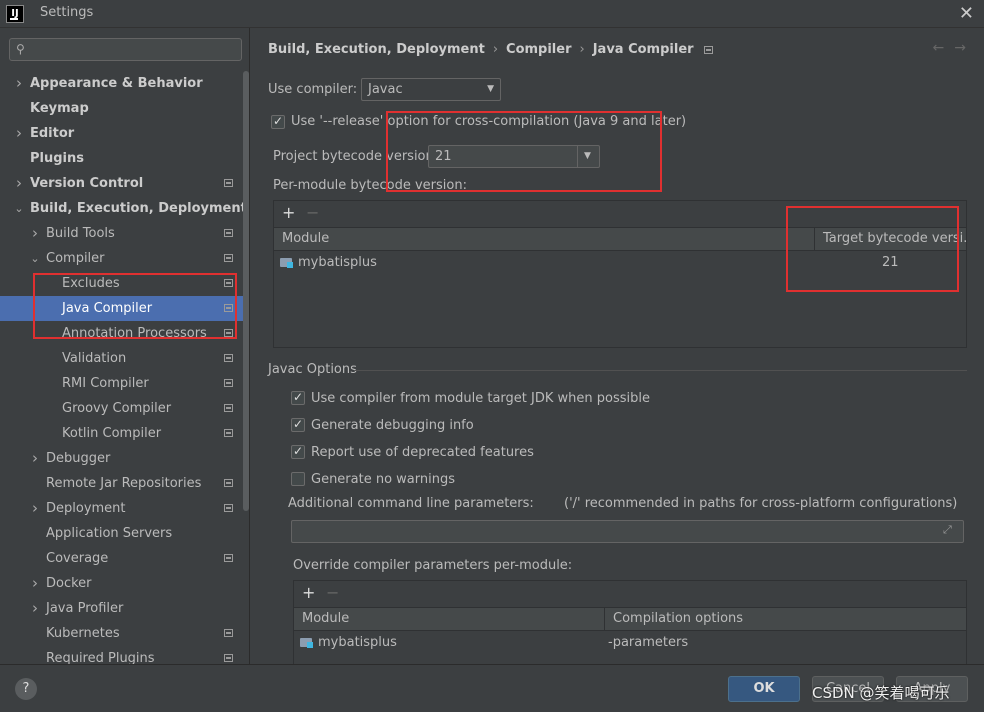  Describe the element at coordinates (298, 397) in the screenshot. I see `use-module-jdk-checkbox` at that location.